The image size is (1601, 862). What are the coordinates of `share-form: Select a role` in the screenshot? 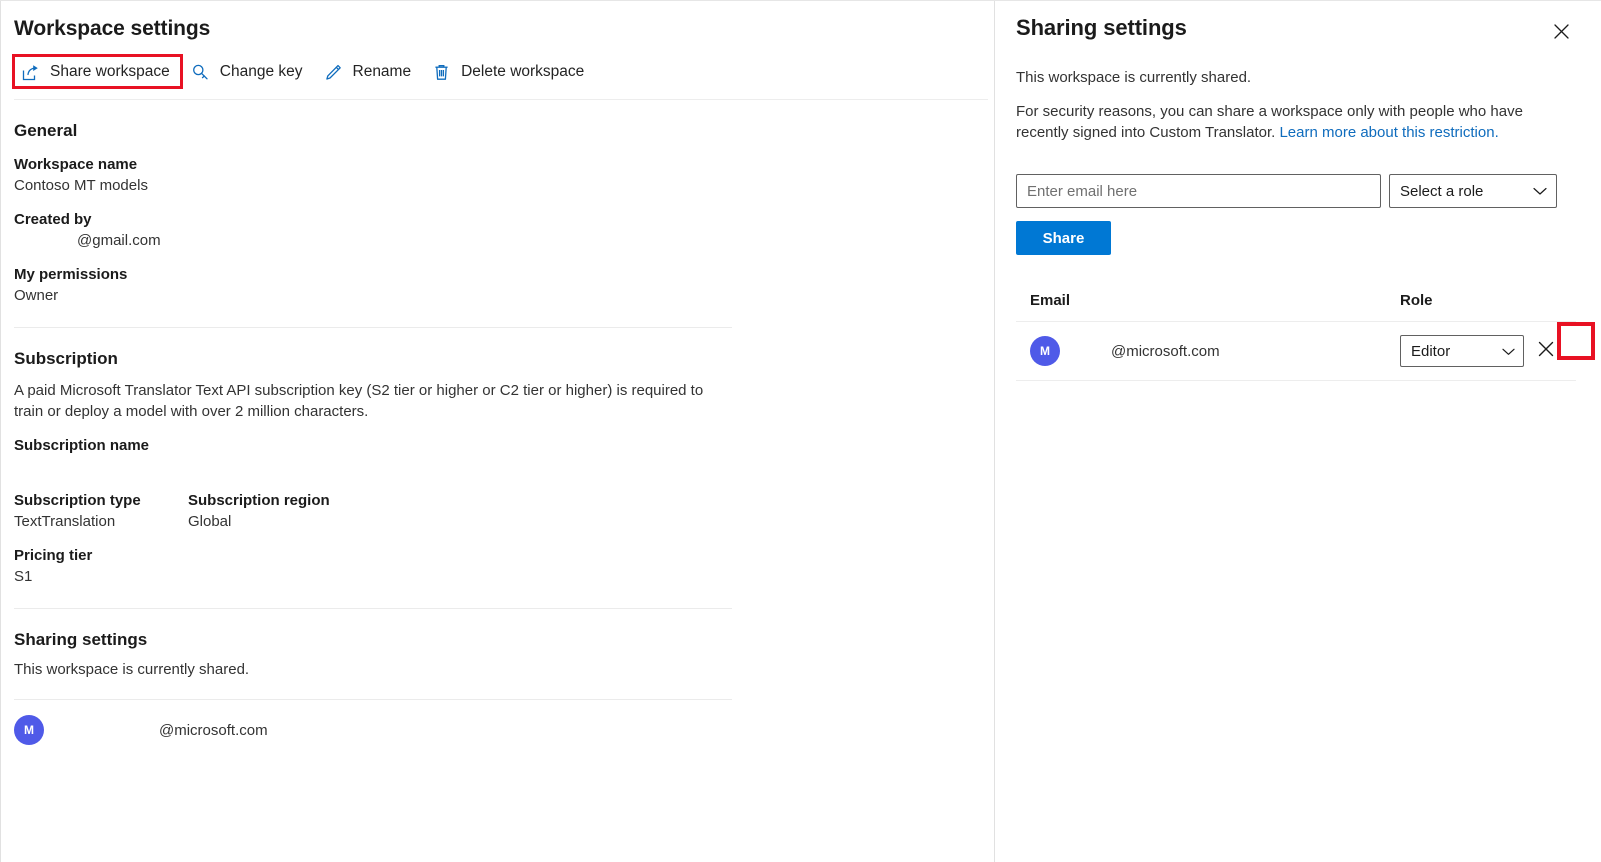 It's located at (1296, 191).